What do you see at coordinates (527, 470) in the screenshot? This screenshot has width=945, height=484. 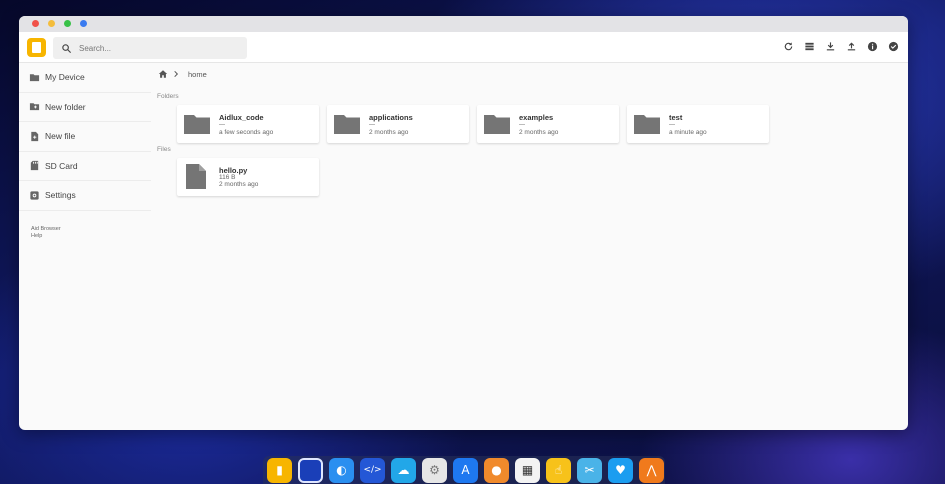 I see `calculator-icon: ▦` at bounding box center [527, 470].